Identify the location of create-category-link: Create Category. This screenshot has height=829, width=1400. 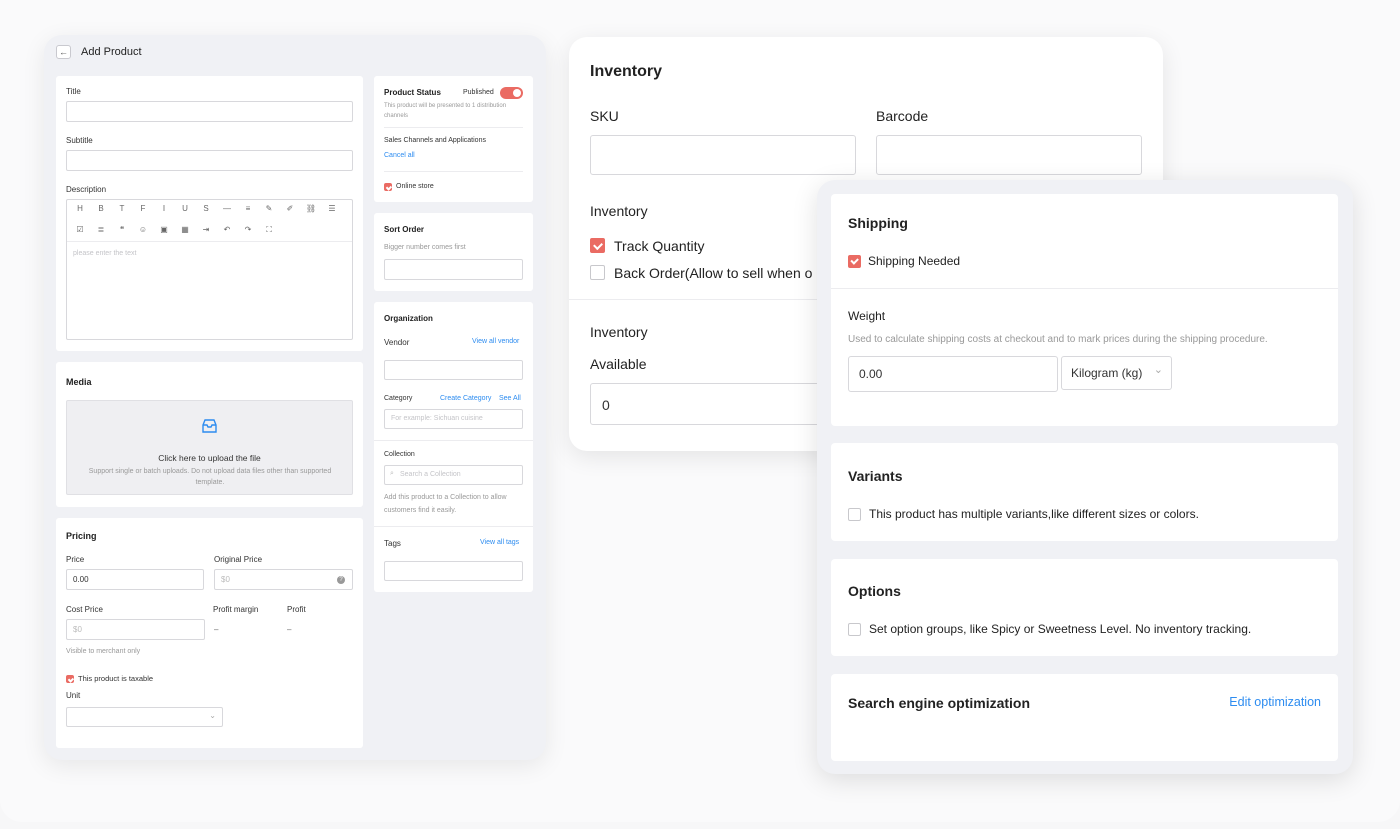
(465, 398).